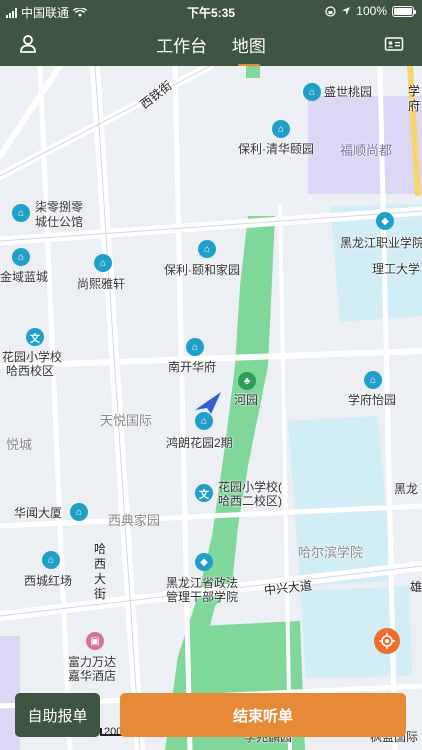  Describe the element at coordinates (346, 11) in the screenshot. I see `location-arrow-icon` at that location.